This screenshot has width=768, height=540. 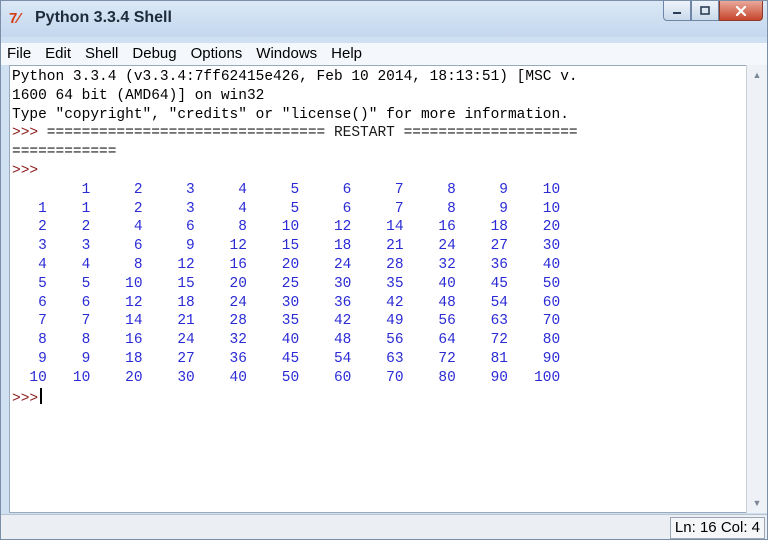 What do you see at coordinates (286, 208) in the screenshot?
I see `output-row: 1 1 2 3 4 5 6 7 8 9 10` at bounding box center [286, 208].